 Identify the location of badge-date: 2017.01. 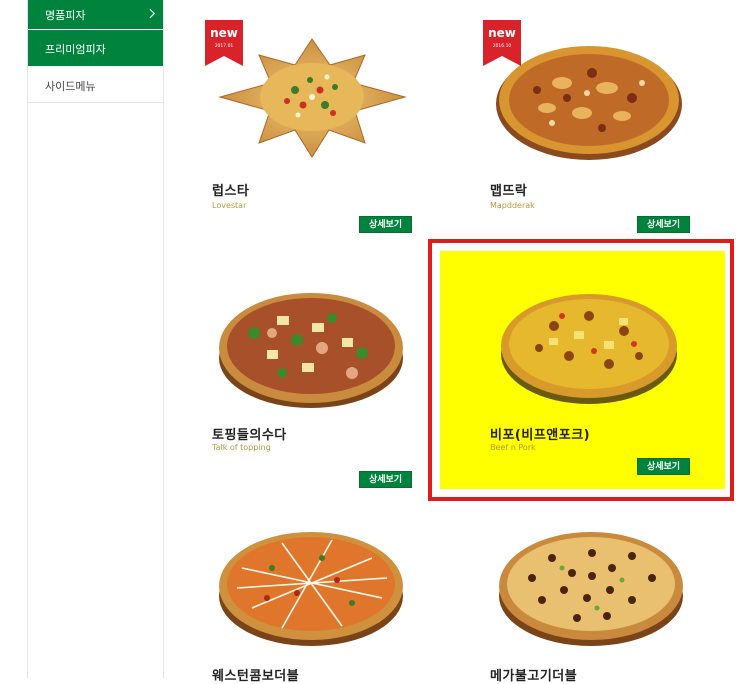
(224, 46).